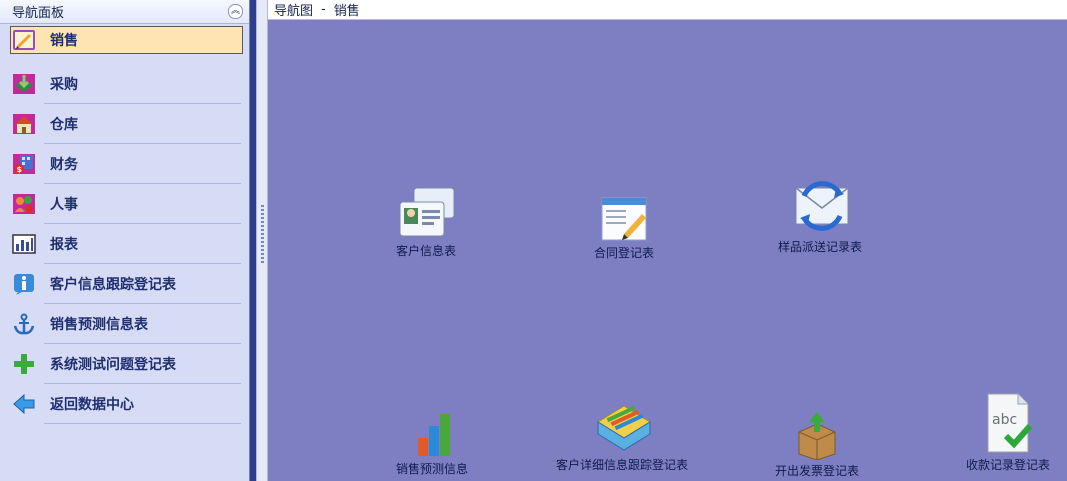 The height and width of the screenshot is (481, 1067). What do you see at coordinates (667, 10) in the screenshot?
I see `breadcrumb: 导航图 - 销售` at bounding box center [667, 10].